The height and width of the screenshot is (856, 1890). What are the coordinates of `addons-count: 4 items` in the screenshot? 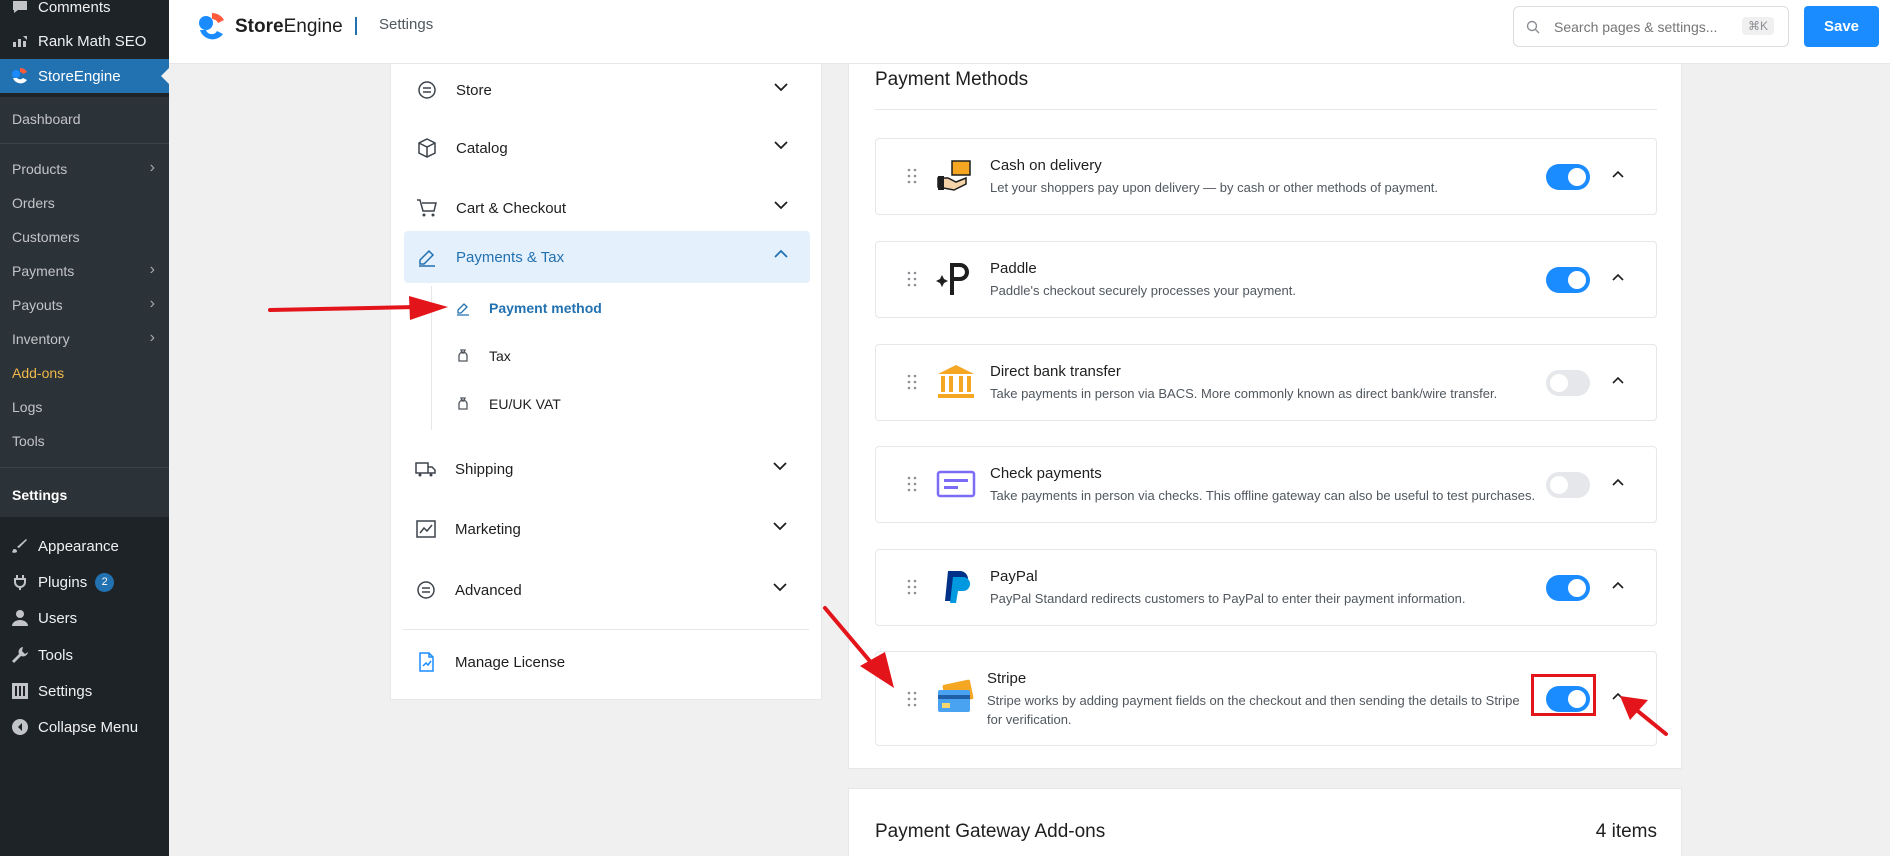 It's located at (1626, 831).